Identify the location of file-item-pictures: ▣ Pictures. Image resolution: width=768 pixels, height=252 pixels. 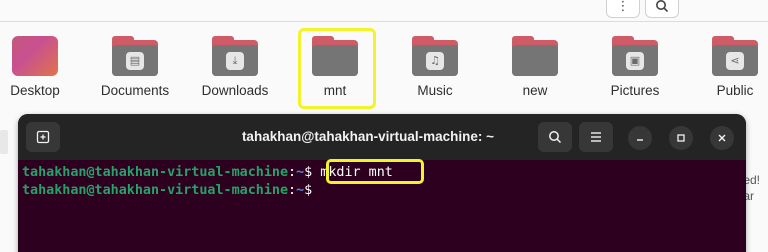
(635, 71).